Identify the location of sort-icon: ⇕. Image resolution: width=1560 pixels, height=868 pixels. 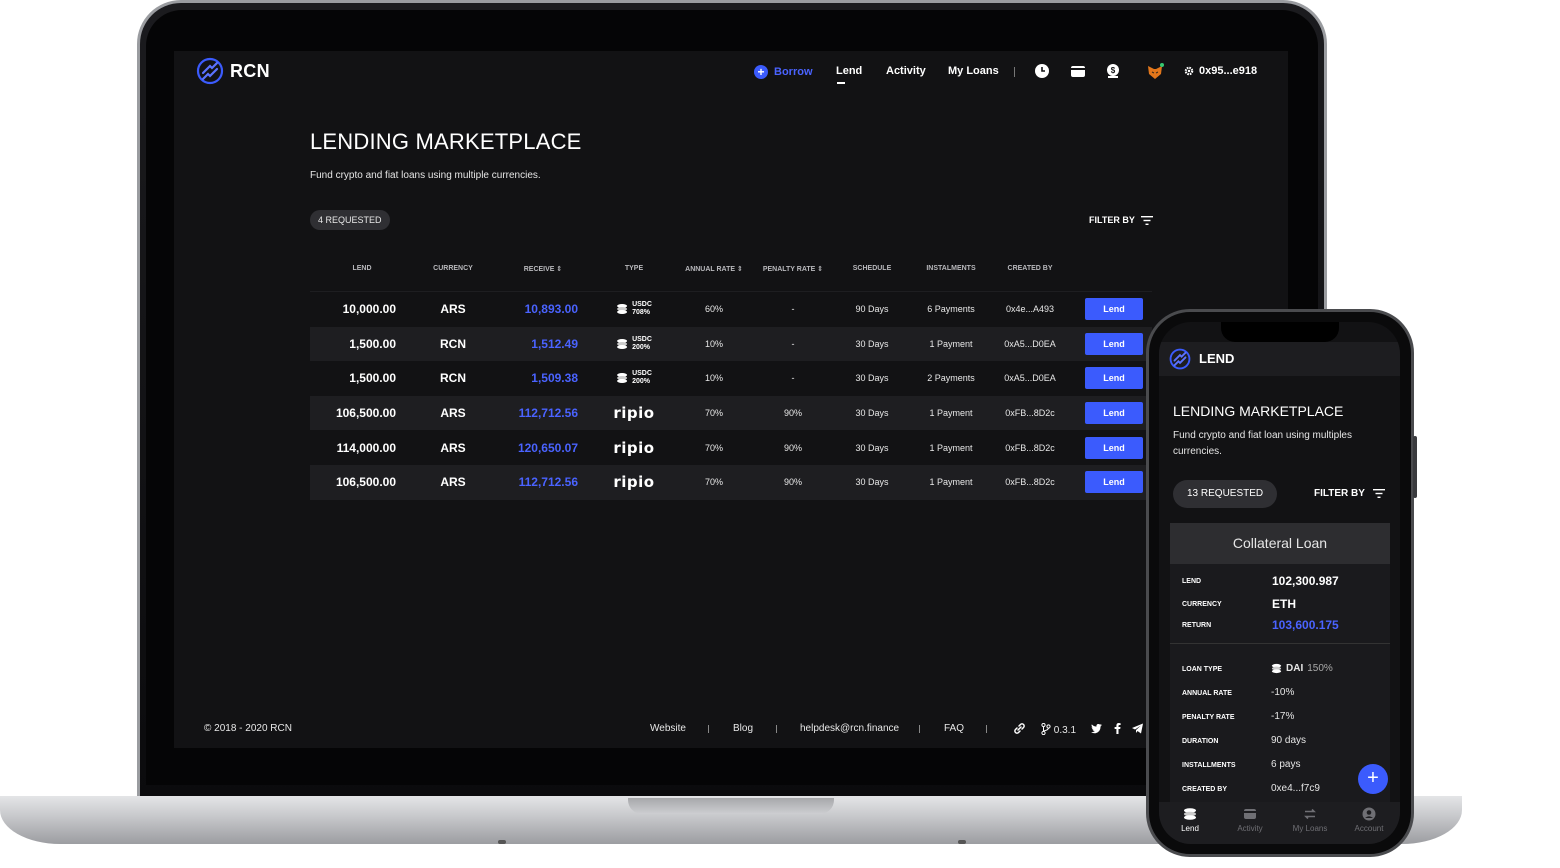
(820, 269).